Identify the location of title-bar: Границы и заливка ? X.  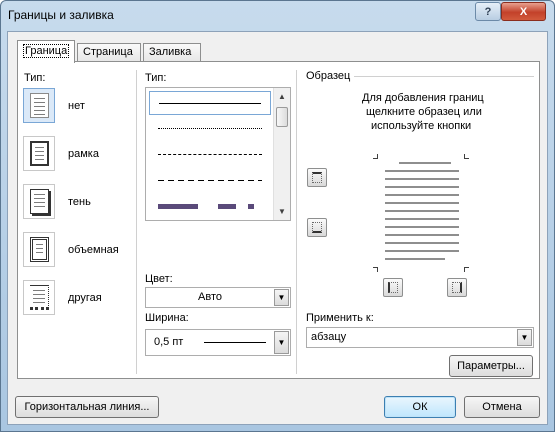
(277, 16).